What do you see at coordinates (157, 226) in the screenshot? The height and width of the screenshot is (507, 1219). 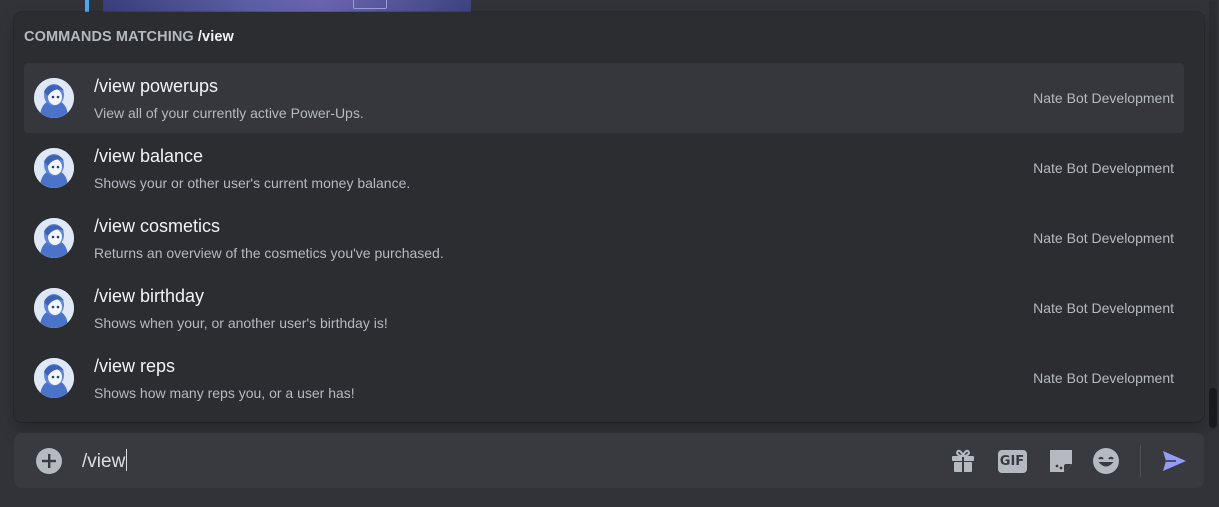 I see `command-name: /view cosmetics` at bounding box center [157, 226].